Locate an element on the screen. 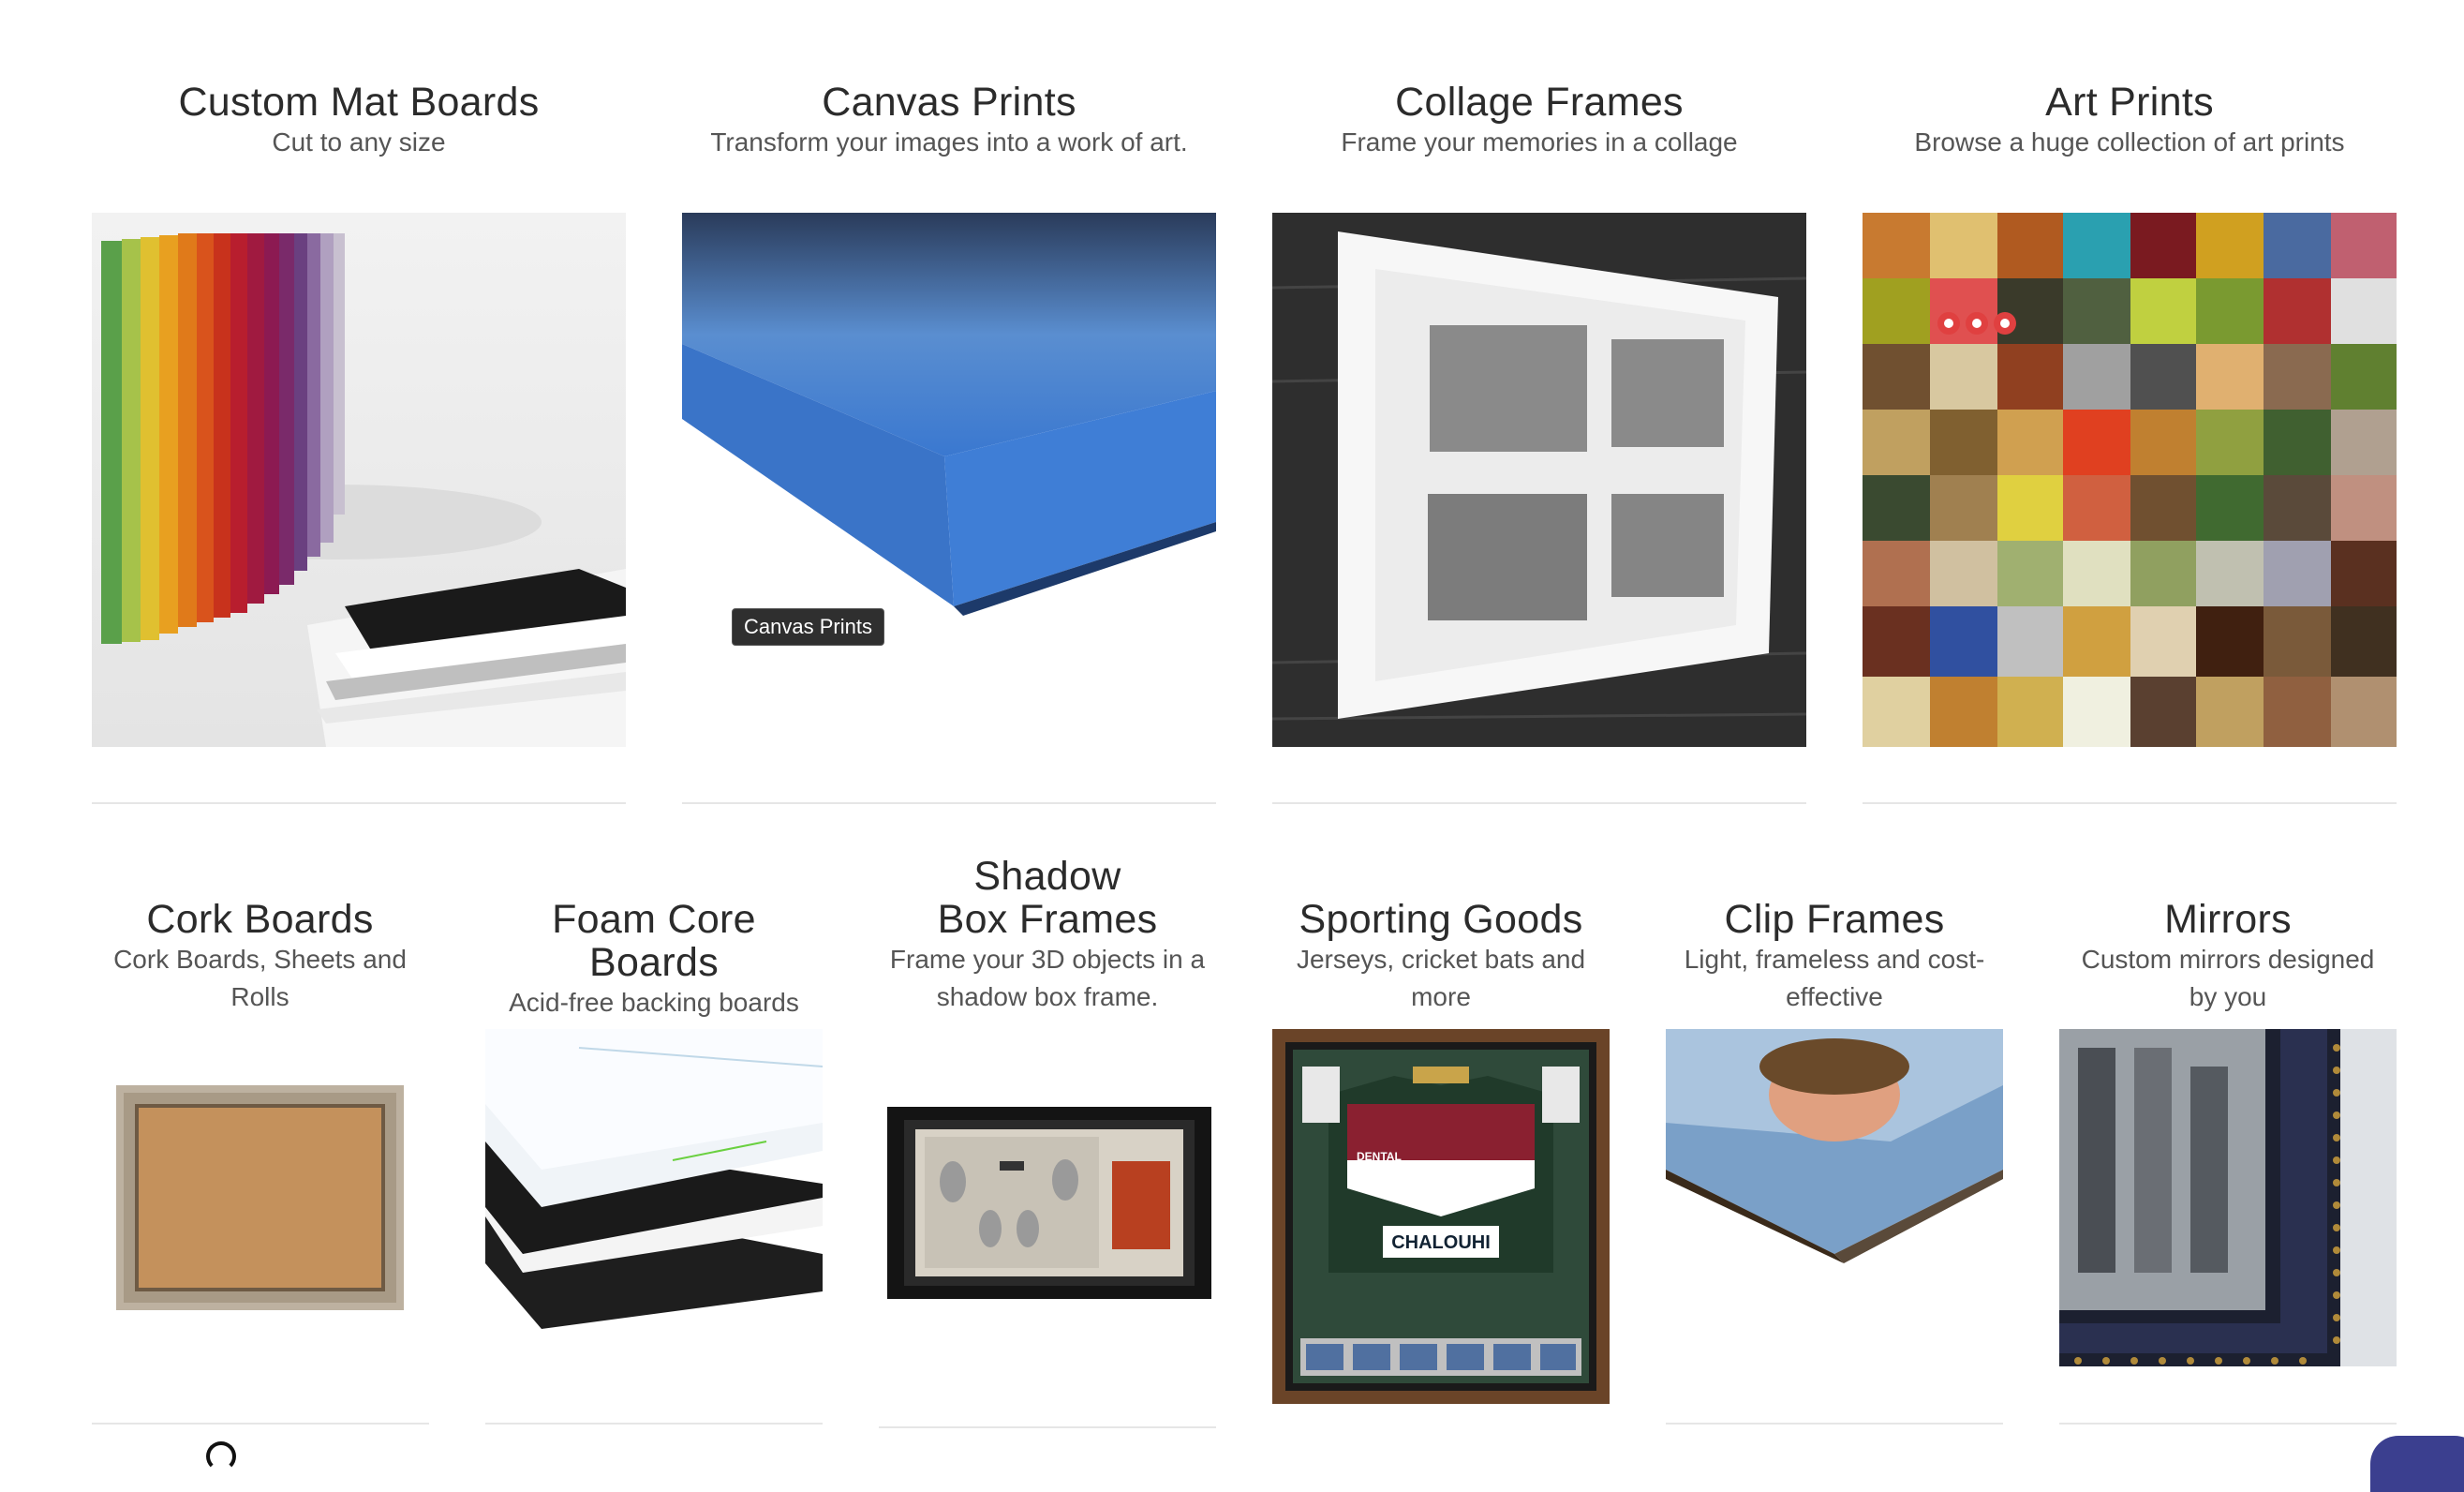 Image resolution: width=2464 pixels, height=1492 pixels. card-title: Canvas Prints is located at coordinates (949, 102).